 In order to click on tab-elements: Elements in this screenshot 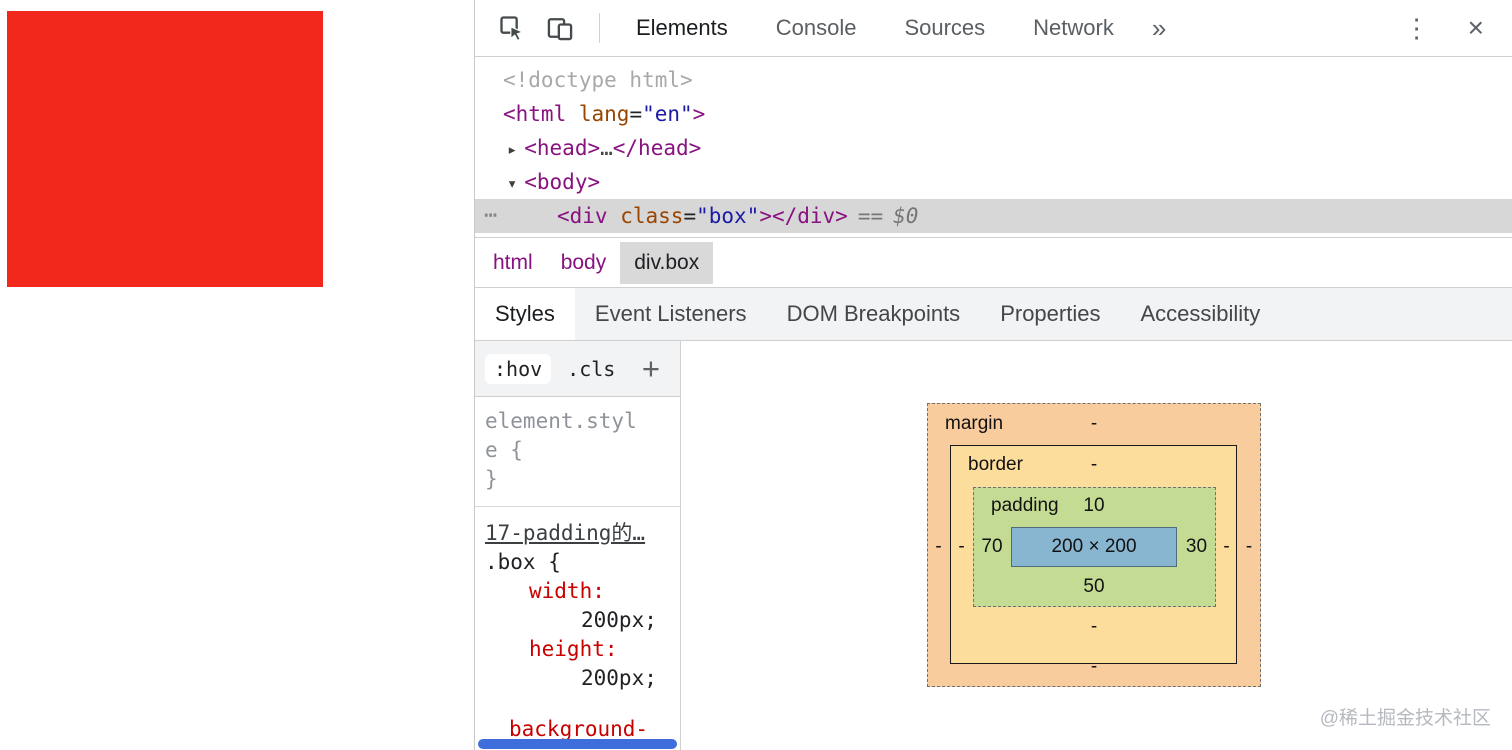, I will do `click(682, 28)`.